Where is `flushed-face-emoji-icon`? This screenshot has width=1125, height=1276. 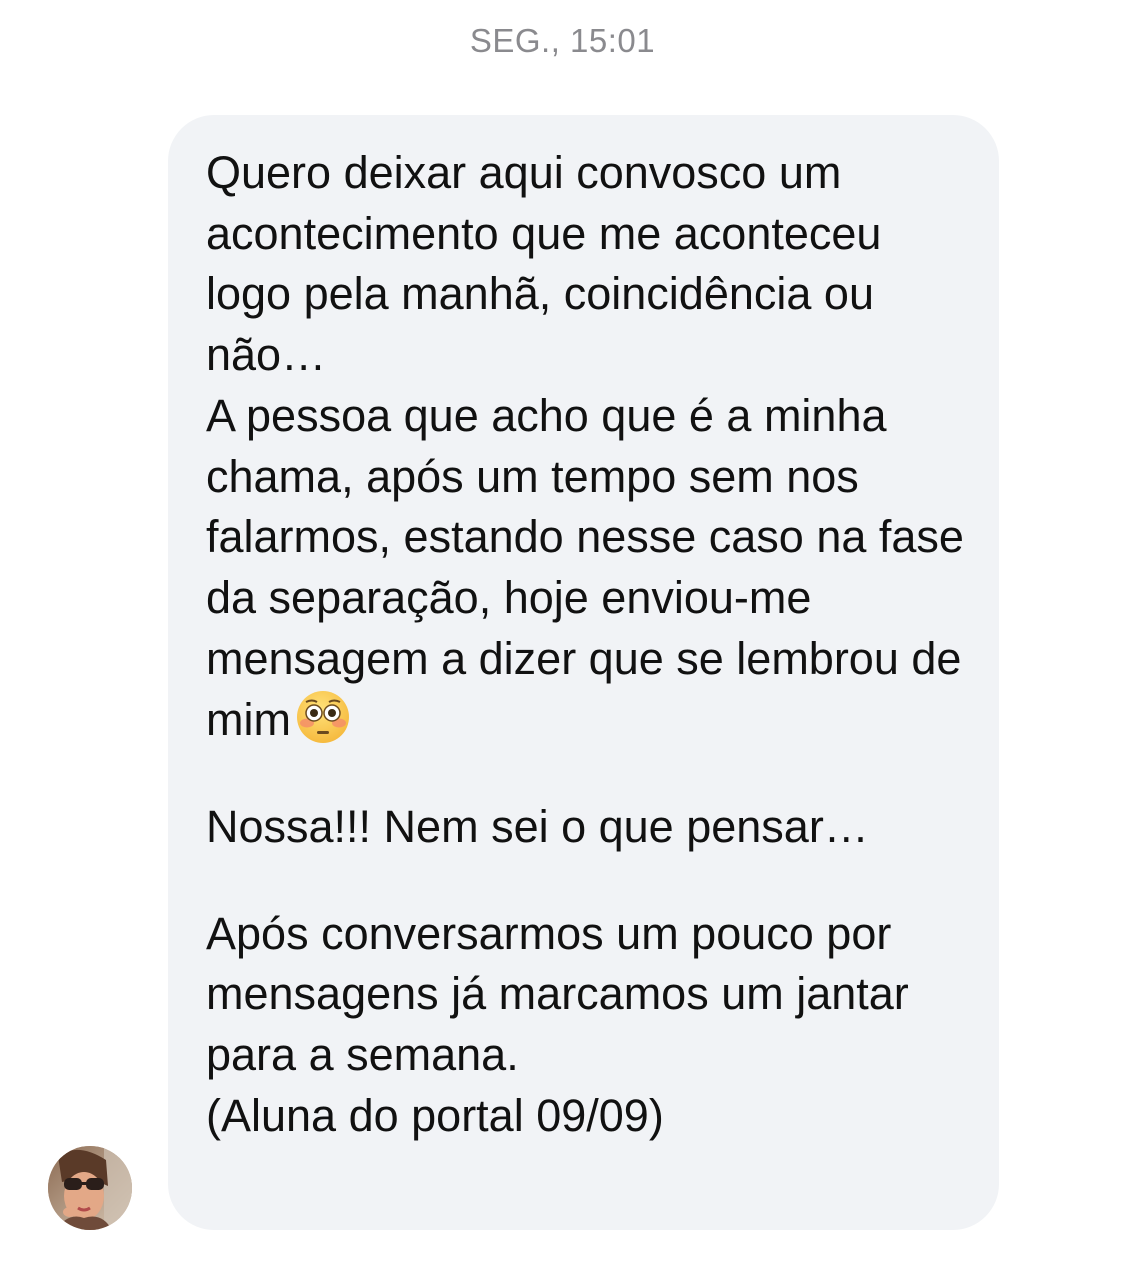 flushed-face-emoji-icon is located at coordinates (322, 717).